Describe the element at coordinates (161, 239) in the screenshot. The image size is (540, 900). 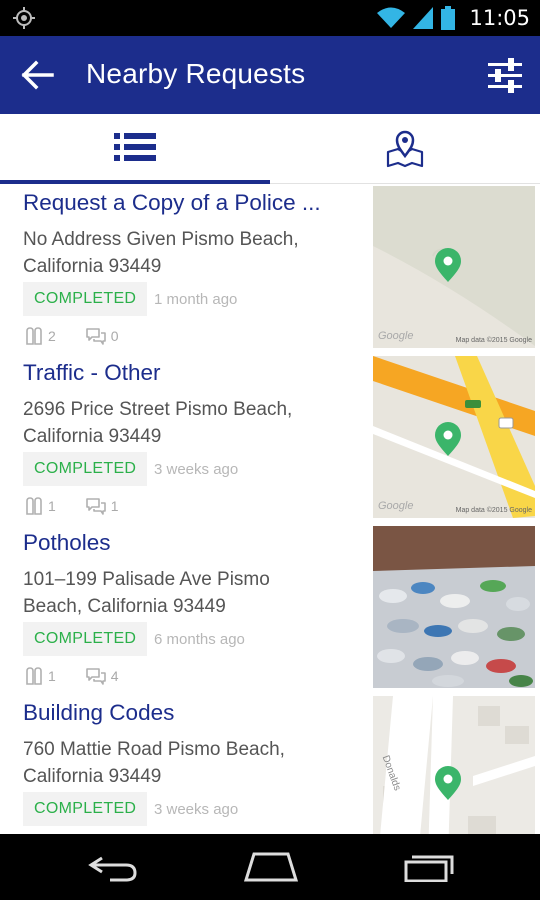
I see `address-line-1: No Address Given Pismo Beach,` at that location.